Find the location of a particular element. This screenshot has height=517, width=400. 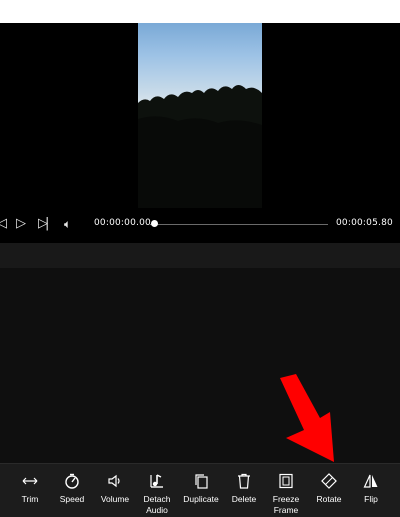

previous-frame-icon: ◁ is located at coordinates (3, 224).